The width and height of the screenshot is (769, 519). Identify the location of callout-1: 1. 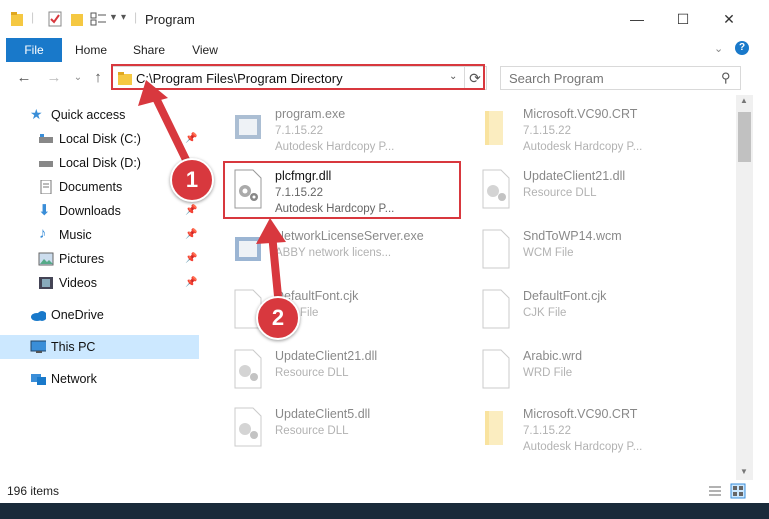
(192, 180).